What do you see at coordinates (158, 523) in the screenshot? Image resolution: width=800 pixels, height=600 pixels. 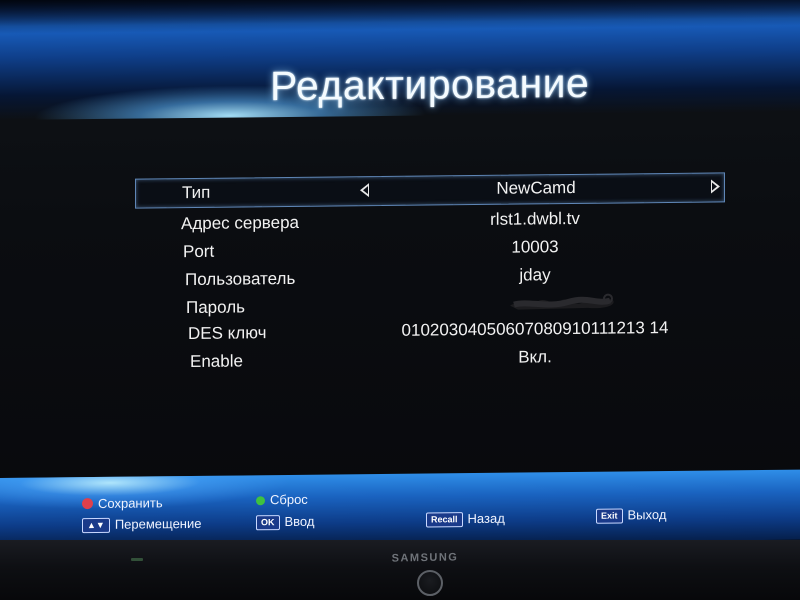 I see `hint-move-label: Перемещение` at bounding box center [158, 523].